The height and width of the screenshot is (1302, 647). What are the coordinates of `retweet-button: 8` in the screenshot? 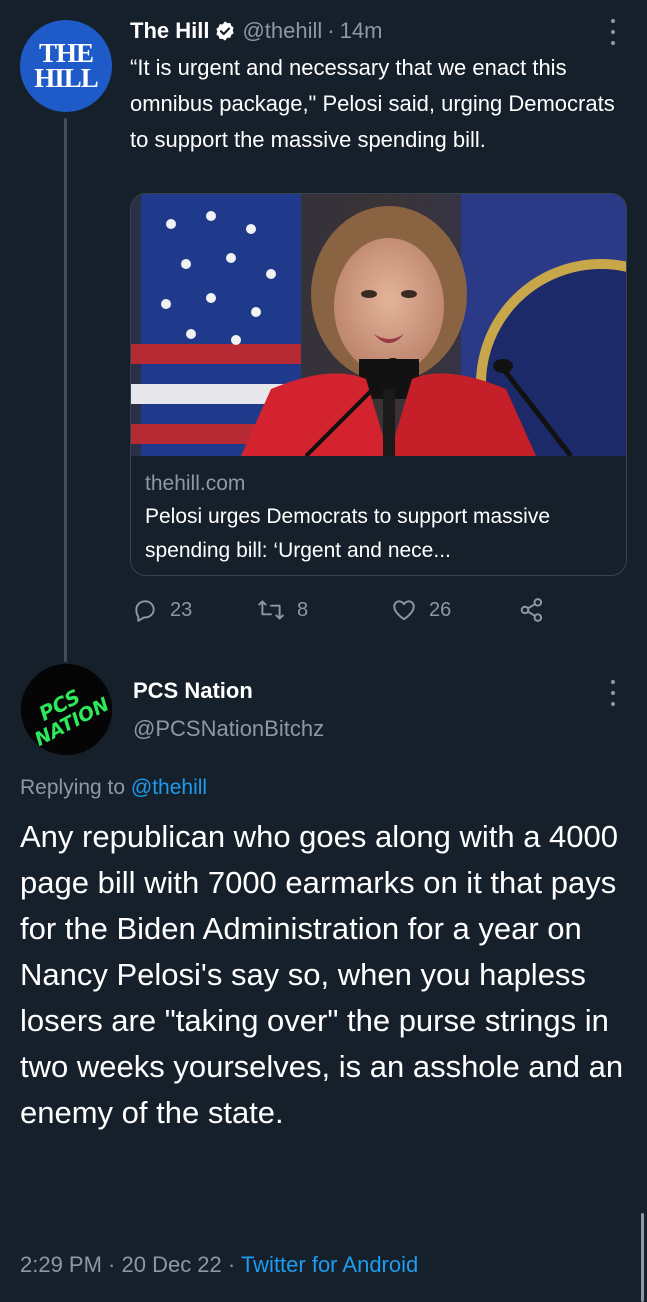 It's located at (282, 610).